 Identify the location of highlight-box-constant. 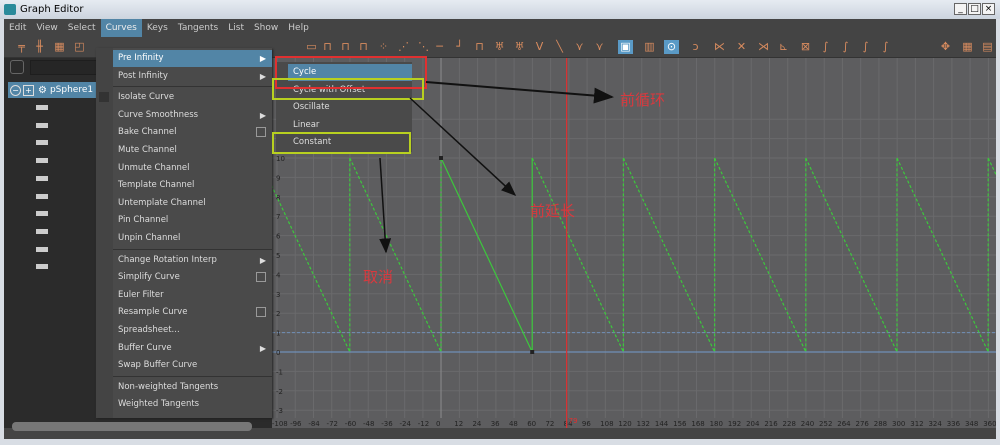
(341, 143).